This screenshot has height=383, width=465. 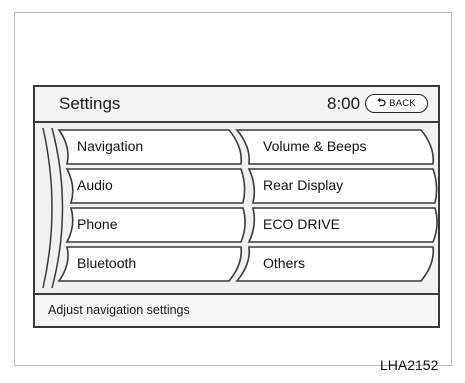 I want to click on status-bar: Adjust navigation settings, so click(x=236, y=309).